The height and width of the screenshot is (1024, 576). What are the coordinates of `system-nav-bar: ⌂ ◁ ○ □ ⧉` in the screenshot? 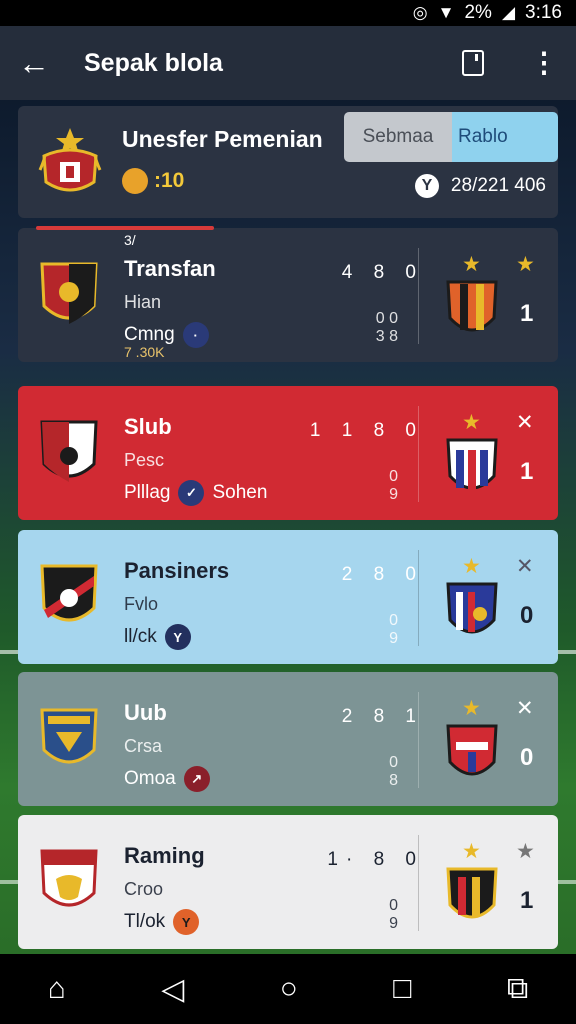 It's located at (288, 989).